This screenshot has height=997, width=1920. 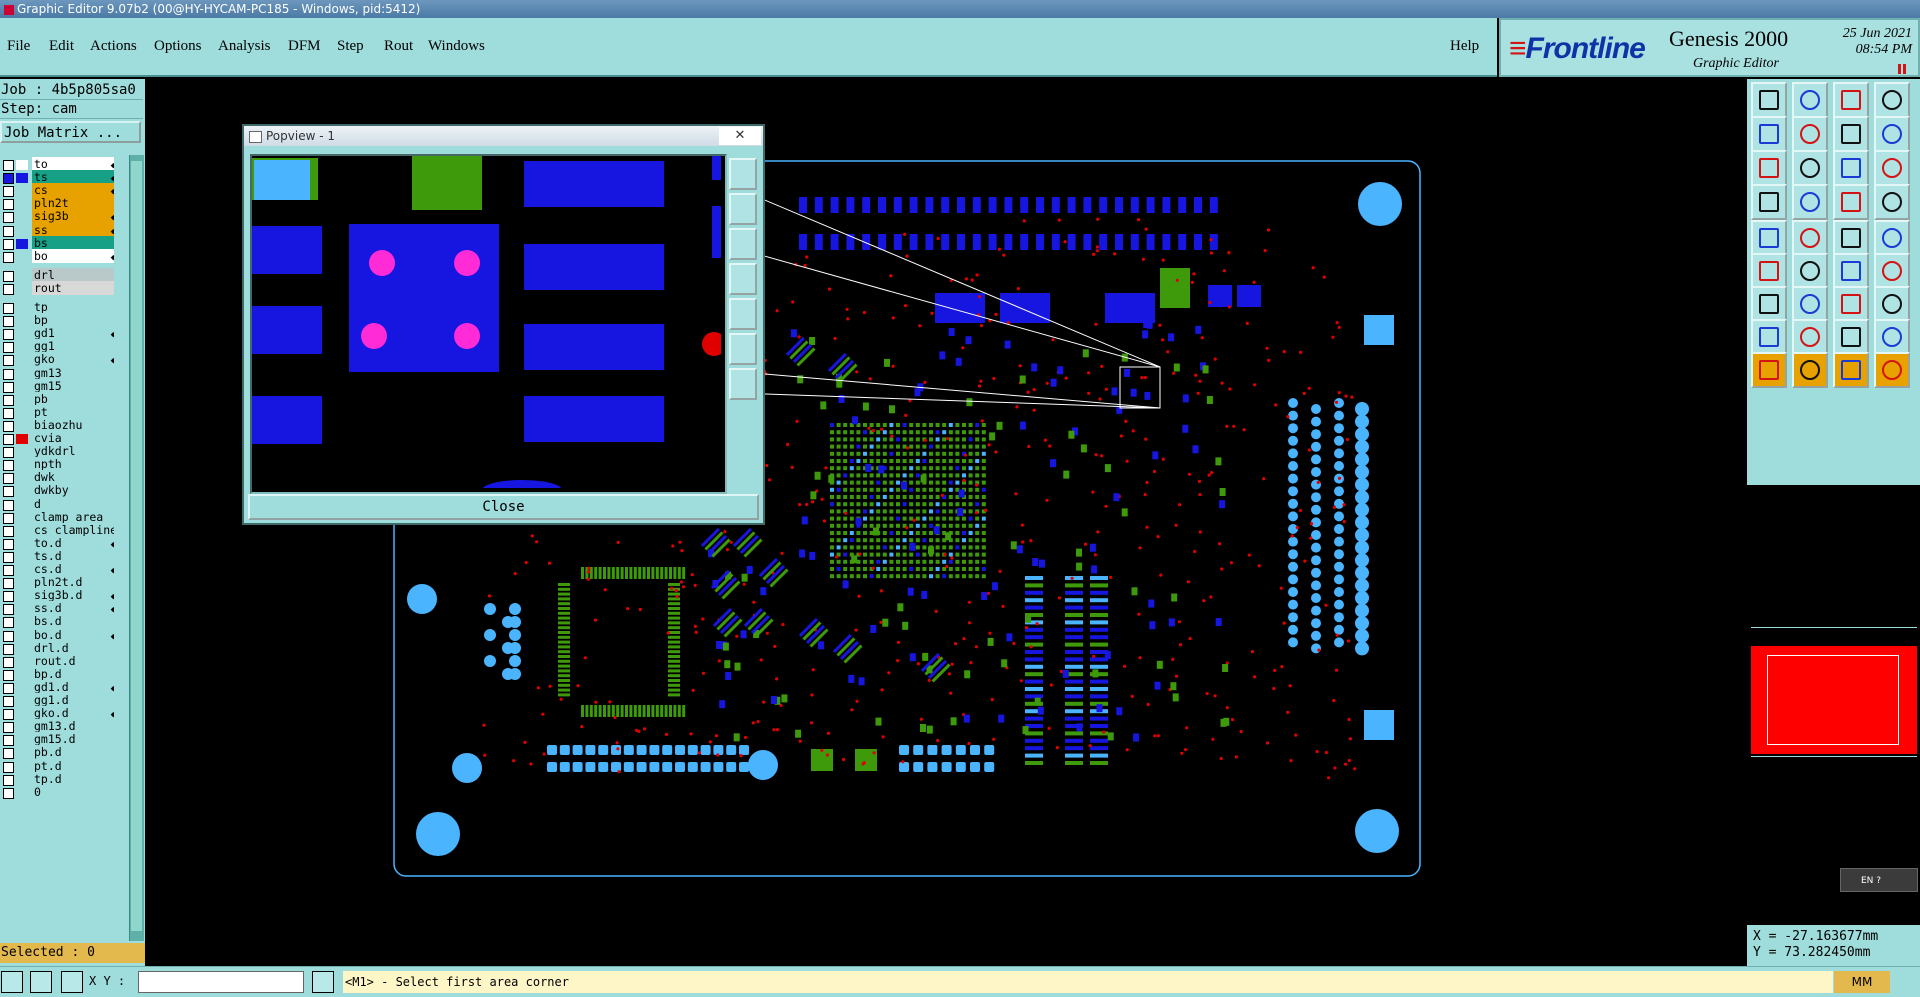 What do you see at coordinates (740, 136) in the screenshot?
I see `popview-close-icon: ✕` at bounding box center [740, 136].